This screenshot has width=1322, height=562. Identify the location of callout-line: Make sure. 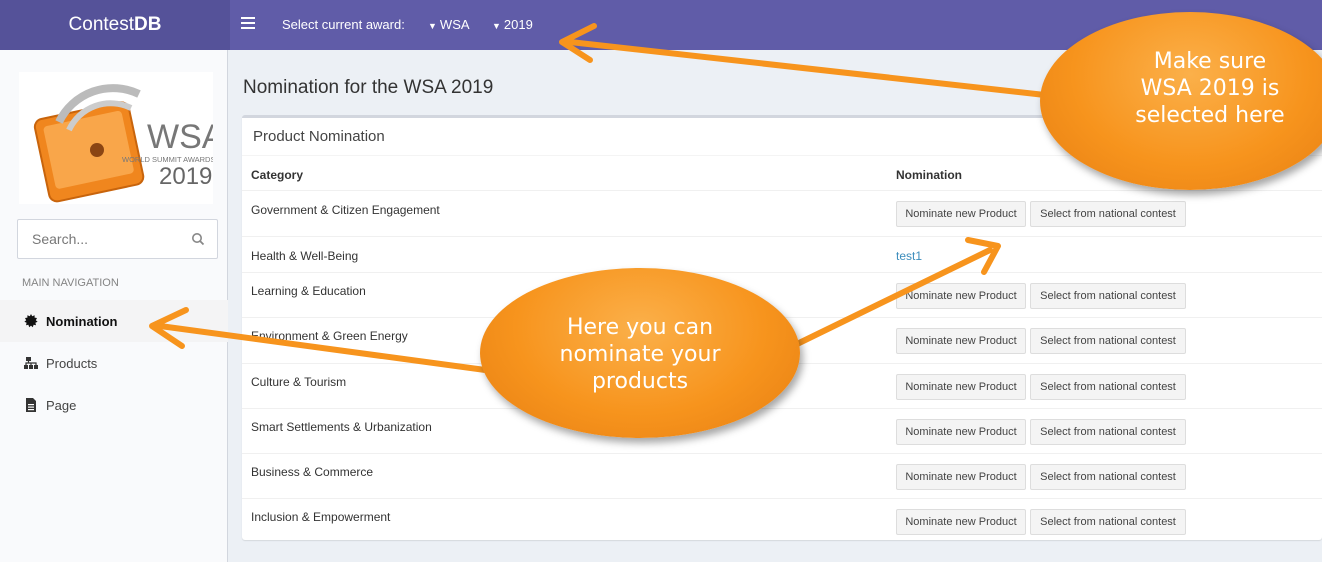
(1210, 61).